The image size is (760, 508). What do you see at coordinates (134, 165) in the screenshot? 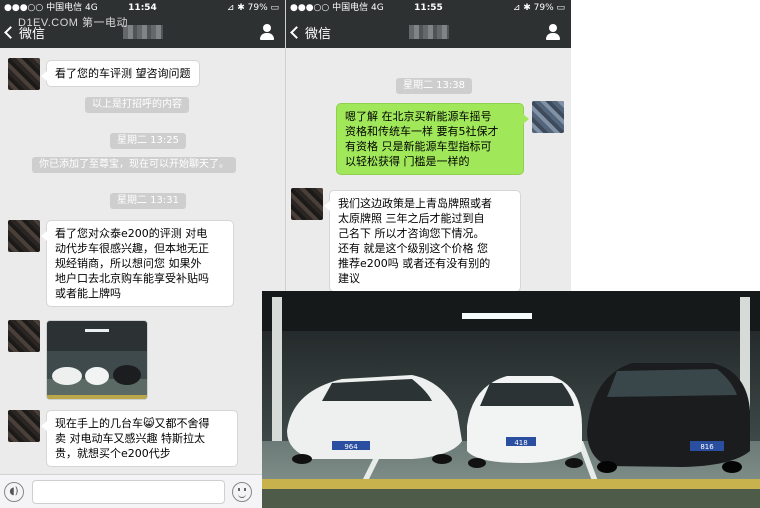
I see `system-notice: 你已添加了至尊宝，现在可以开始聊天了。` at bounding box center [134, 165].